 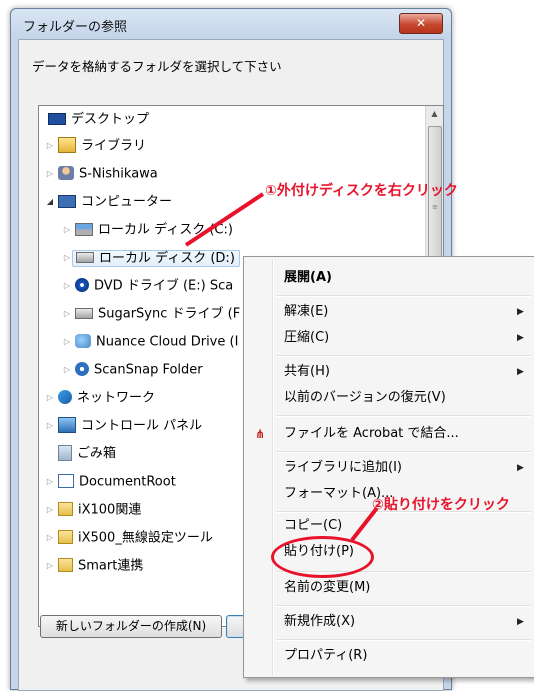 What do you see at coordinates (82, 285) in the screenshot?
I see `dvd-icon` at bounding box center [82, 285].